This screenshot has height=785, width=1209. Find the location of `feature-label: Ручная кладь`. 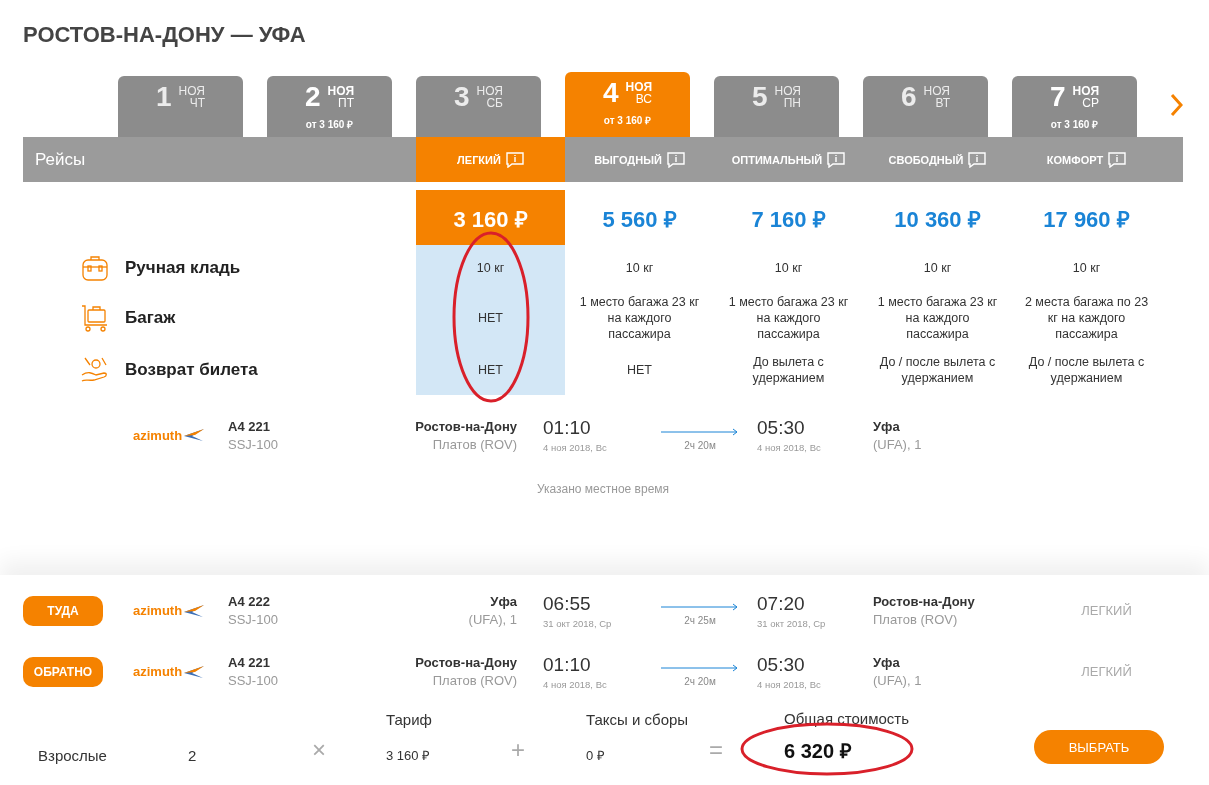

feature-label: Ручная кладь is located at coordinates (183, 267).